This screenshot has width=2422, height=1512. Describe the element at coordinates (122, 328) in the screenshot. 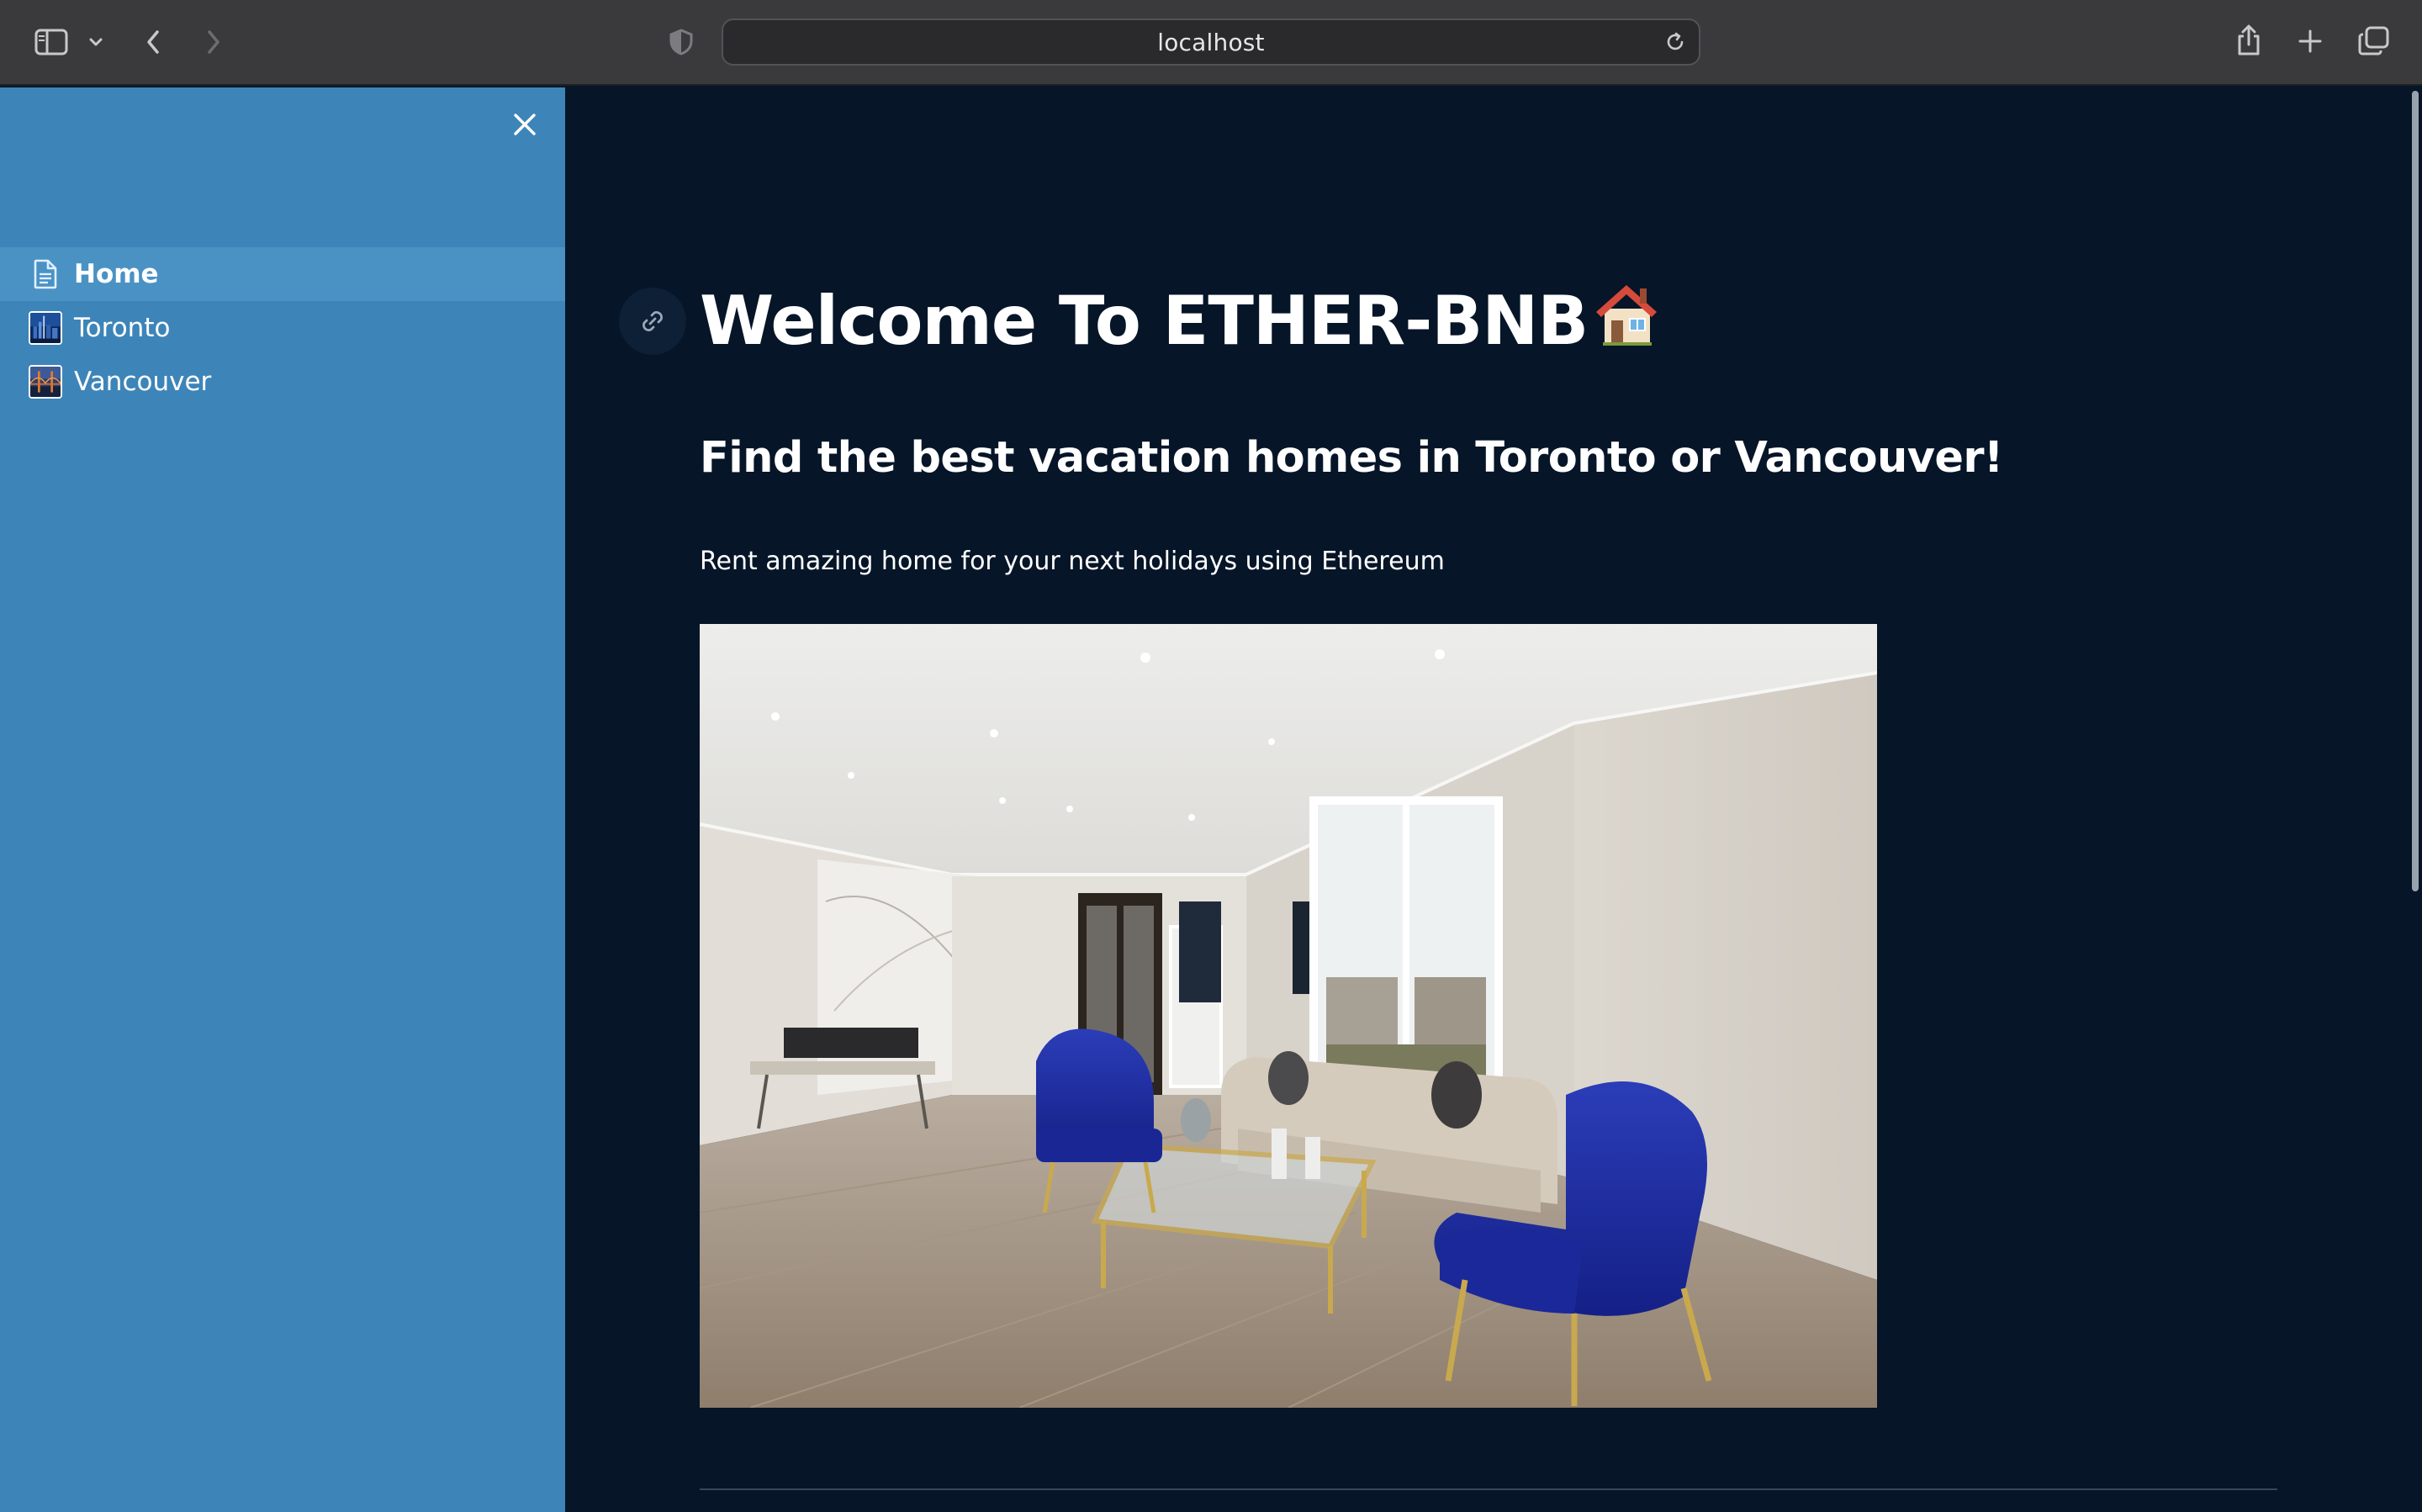

I see `sidebar-item-label: Toronto` at that location.